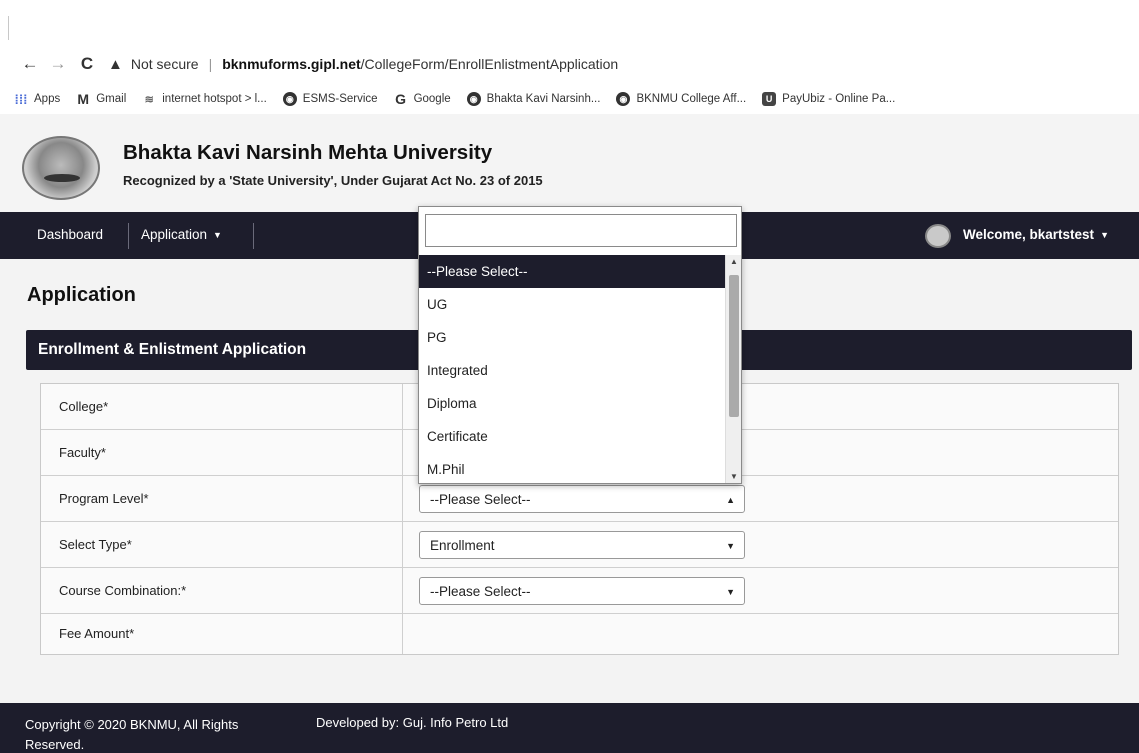 The width and height of the screenshot is (1139, 753). What do you see at coordinates (81, 295) in the screenshot?
I see `page-title: Application` at bounding box center [81, 295].